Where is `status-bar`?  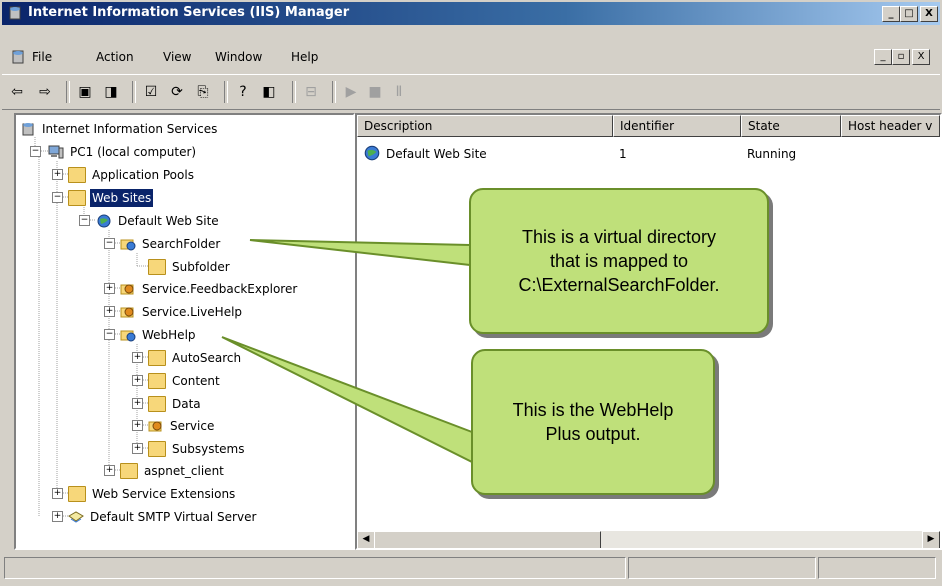 status-bar is located at coordinates (471, 569).